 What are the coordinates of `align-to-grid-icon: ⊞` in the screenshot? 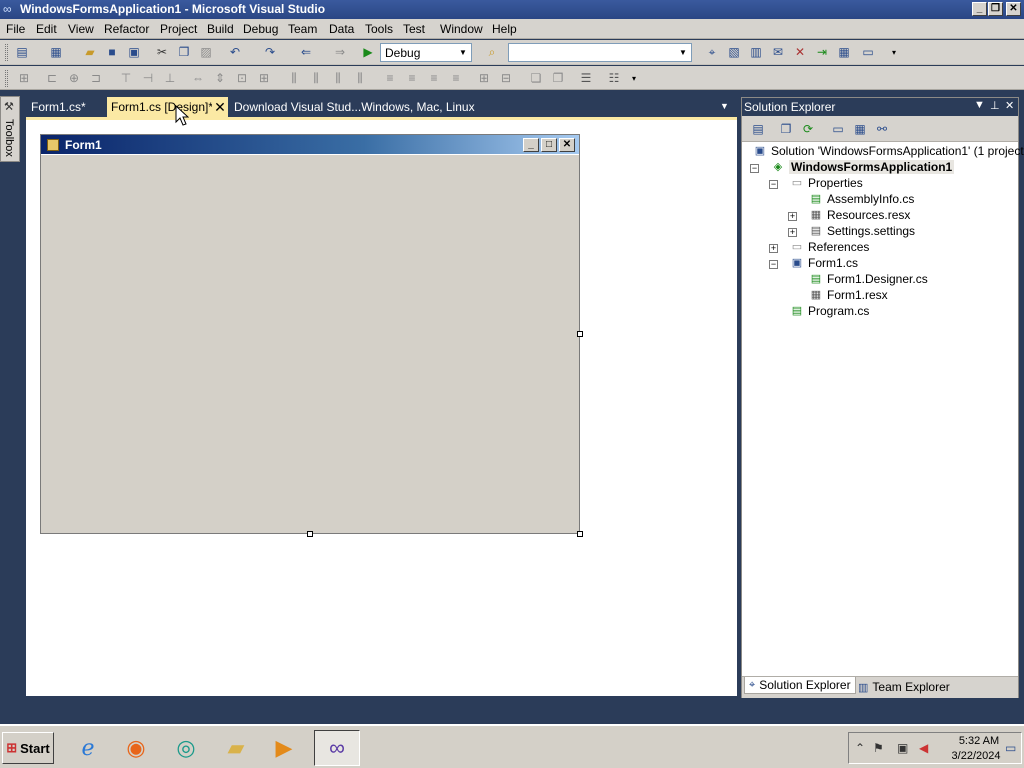 It's located at (24, 78).